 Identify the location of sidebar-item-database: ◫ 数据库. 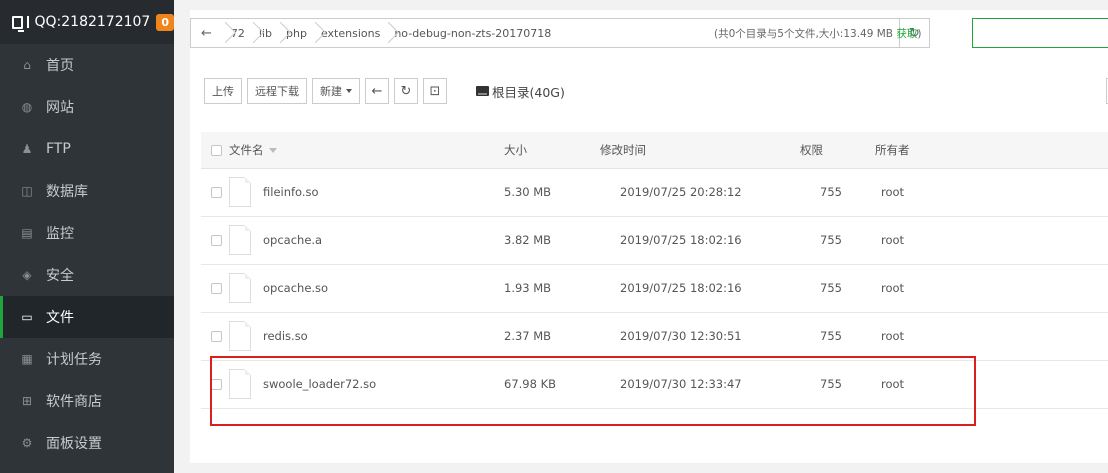
(87, 191).